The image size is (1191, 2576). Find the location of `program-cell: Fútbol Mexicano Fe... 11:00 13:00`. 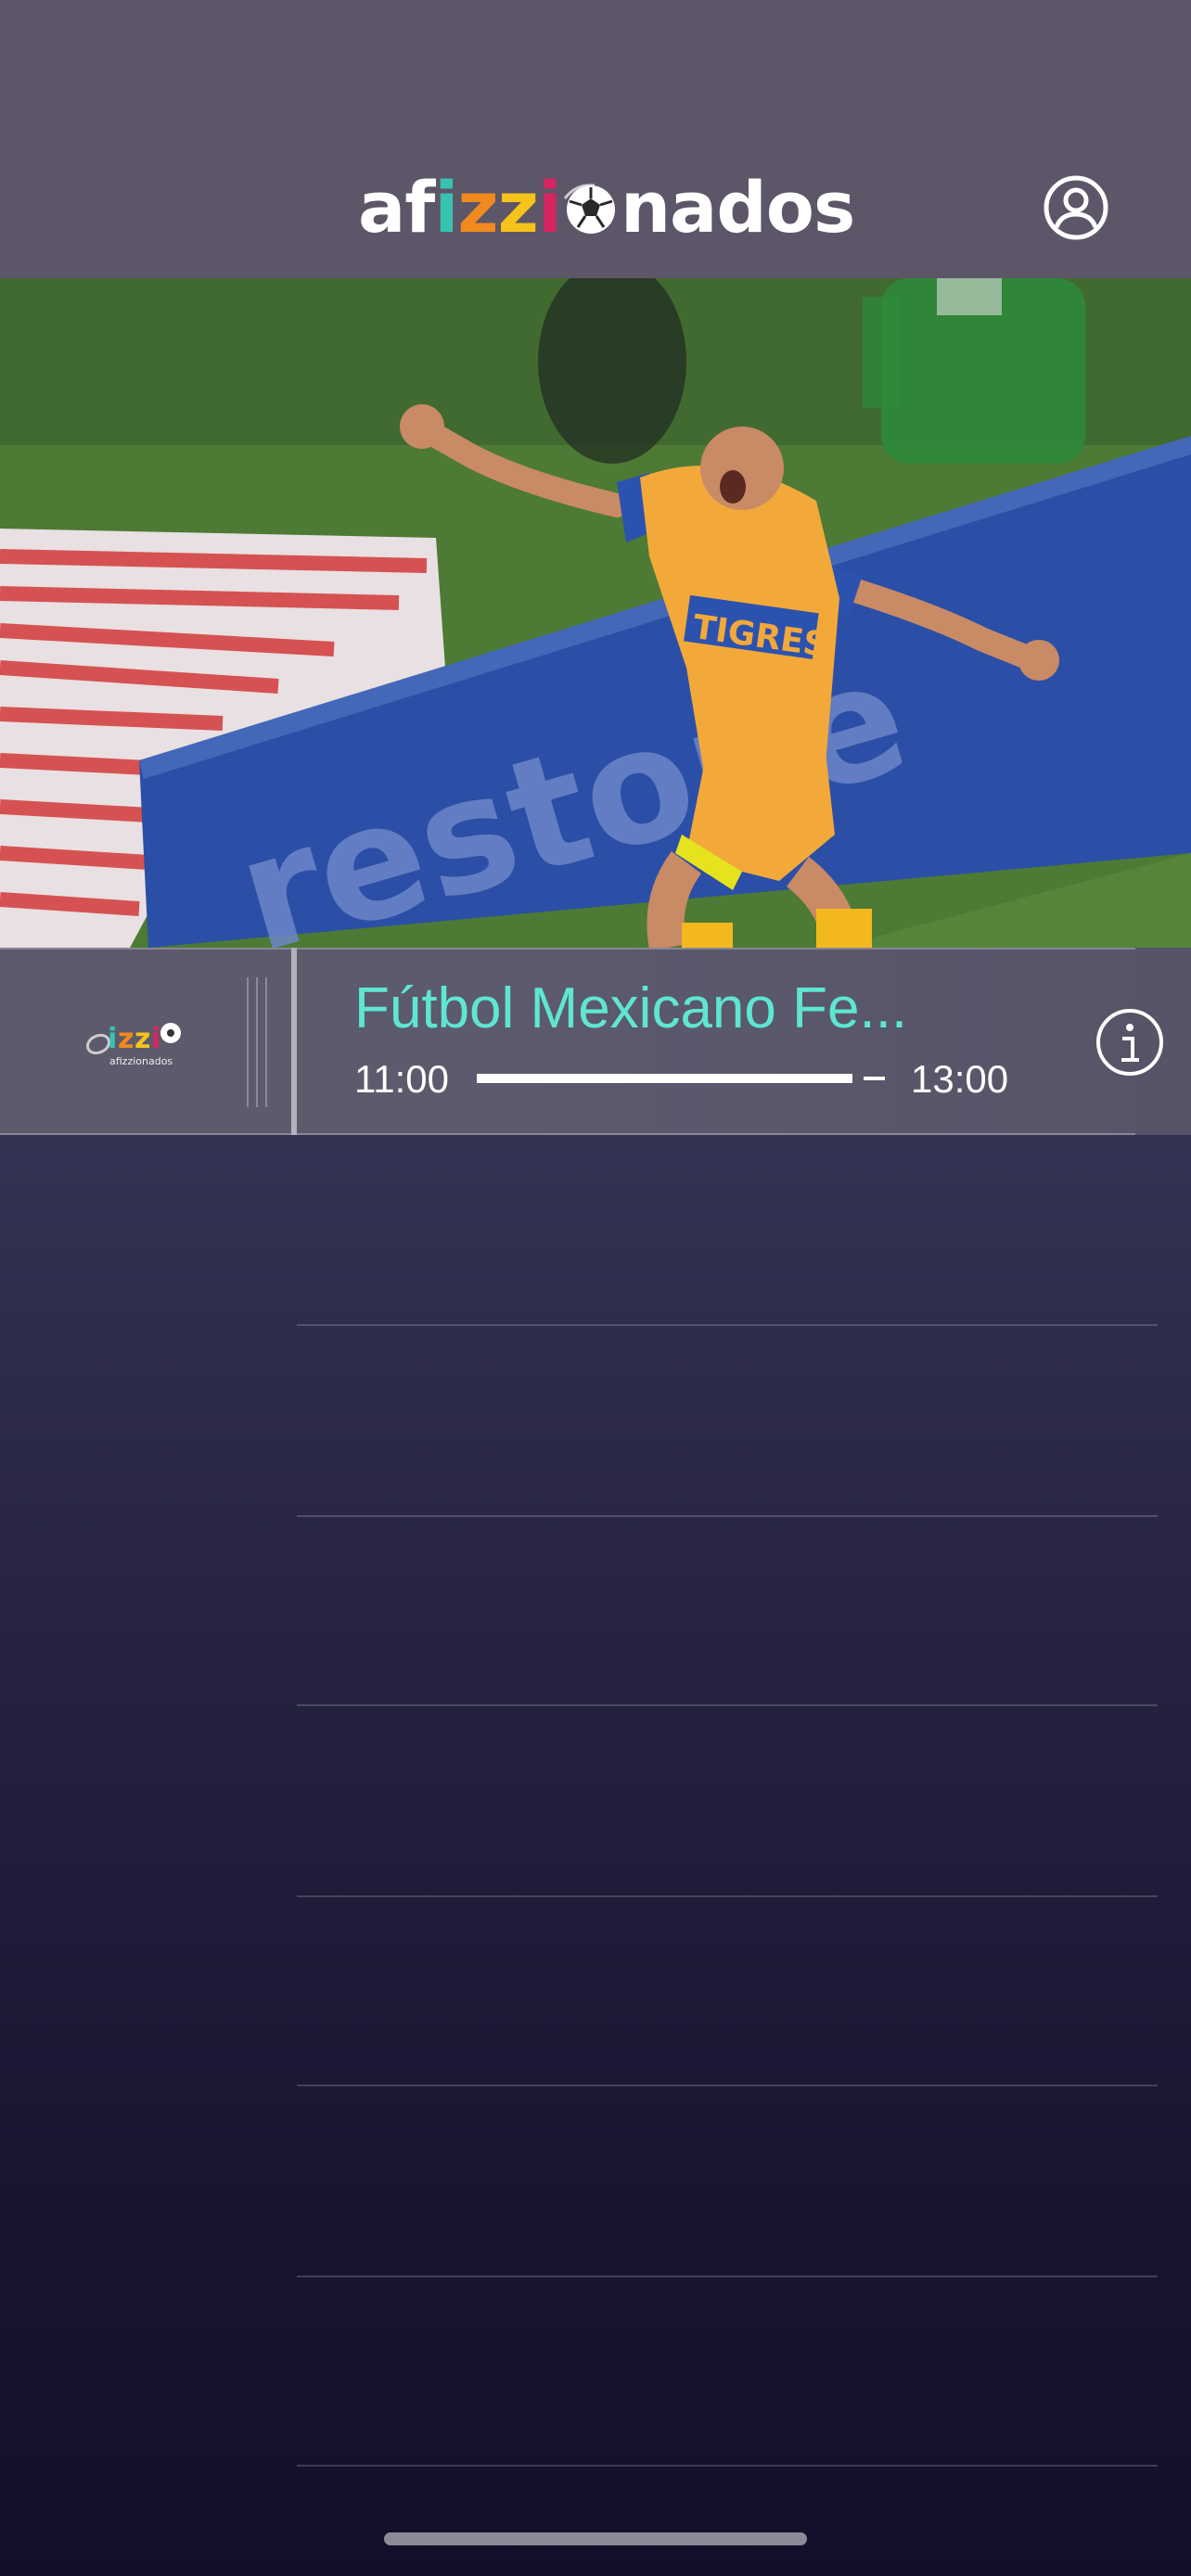

program-cell: Fútbol Mexicano Fe... 11:00 13:00 is located at coordinates (716, 1042).